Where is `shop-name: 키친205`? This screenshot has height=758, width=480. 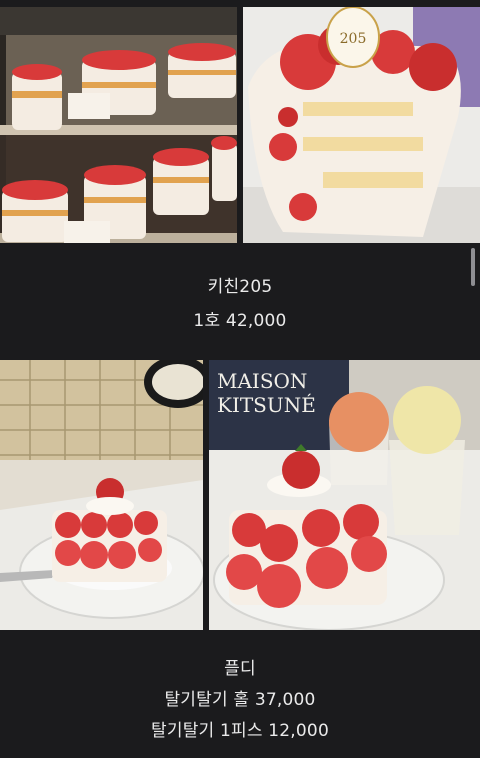
shop-name: 키친205 is located at coordinates (240, 287).